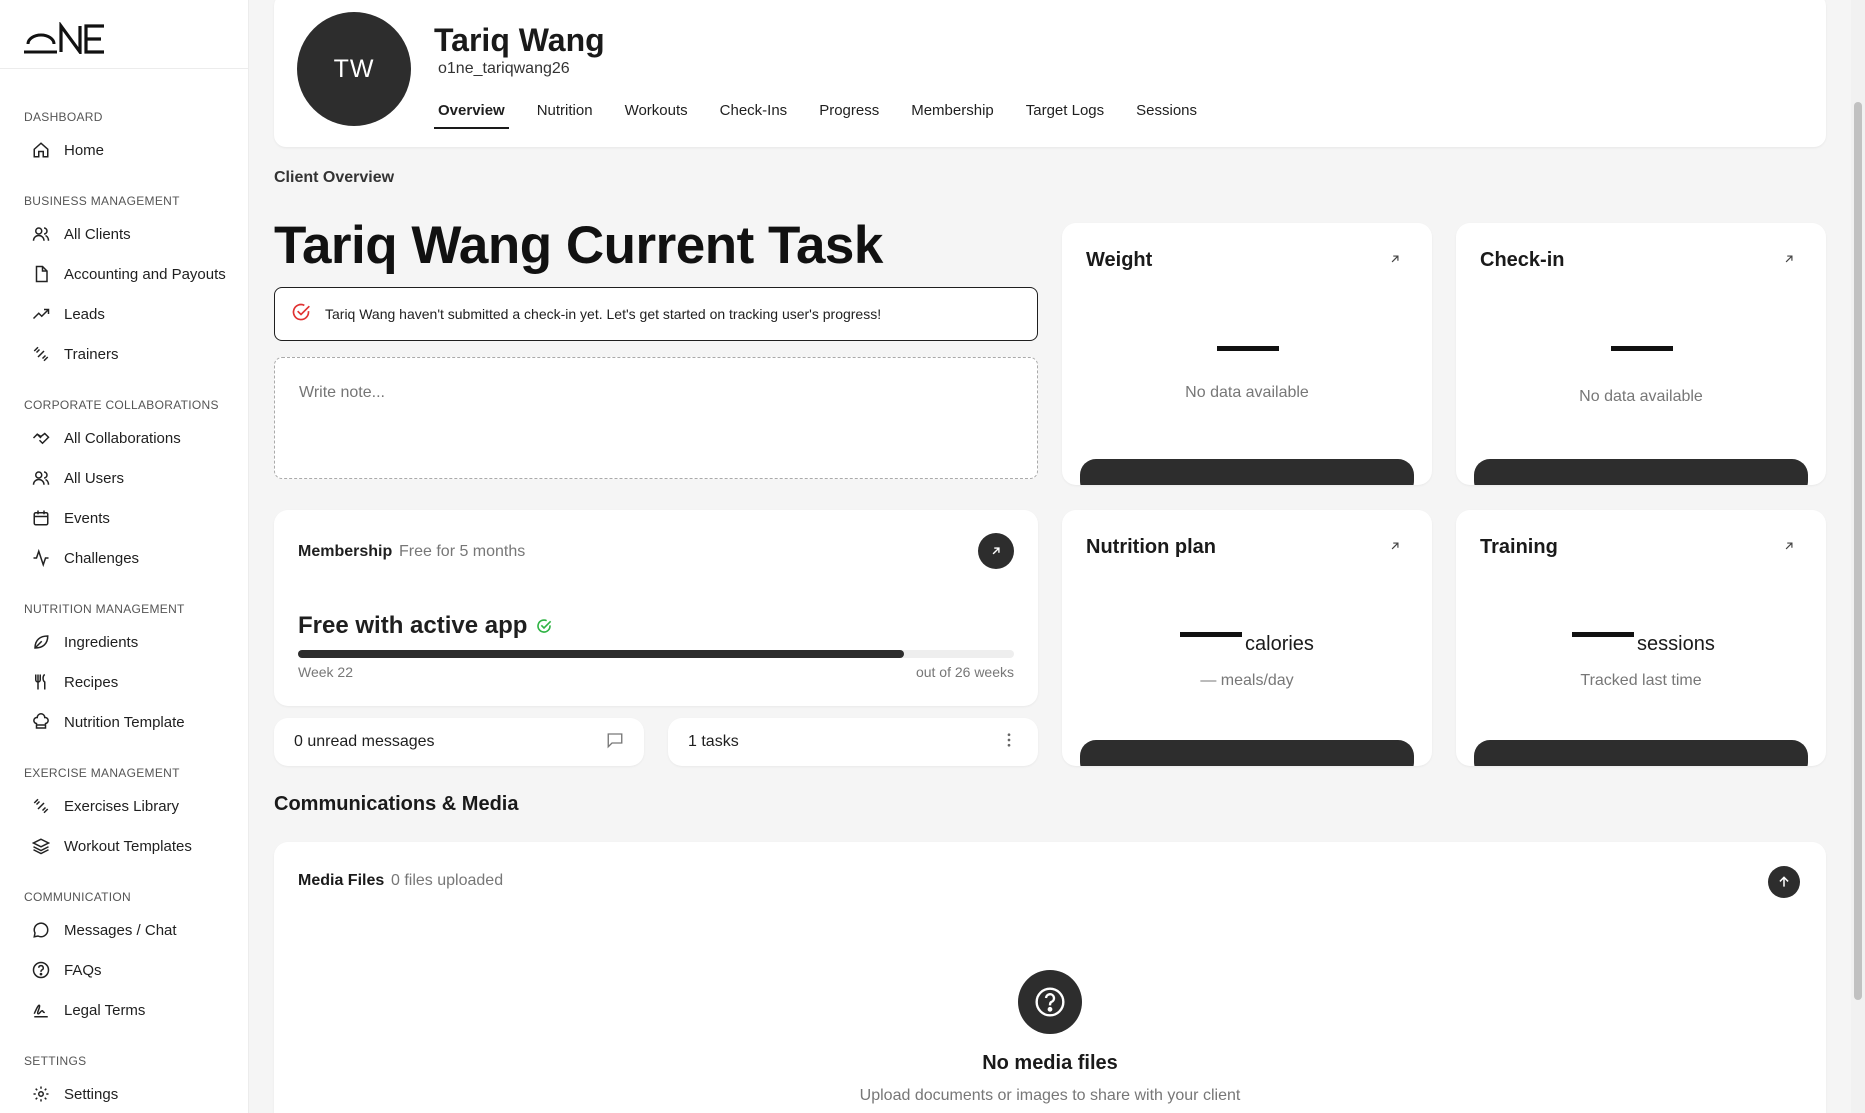 The image size is (1865, 1113). What do you see at coordinates (129, 234) in the screenshot?
I see `sidebar-item-all-clients: All Clients` at bounding box center [129, 234].